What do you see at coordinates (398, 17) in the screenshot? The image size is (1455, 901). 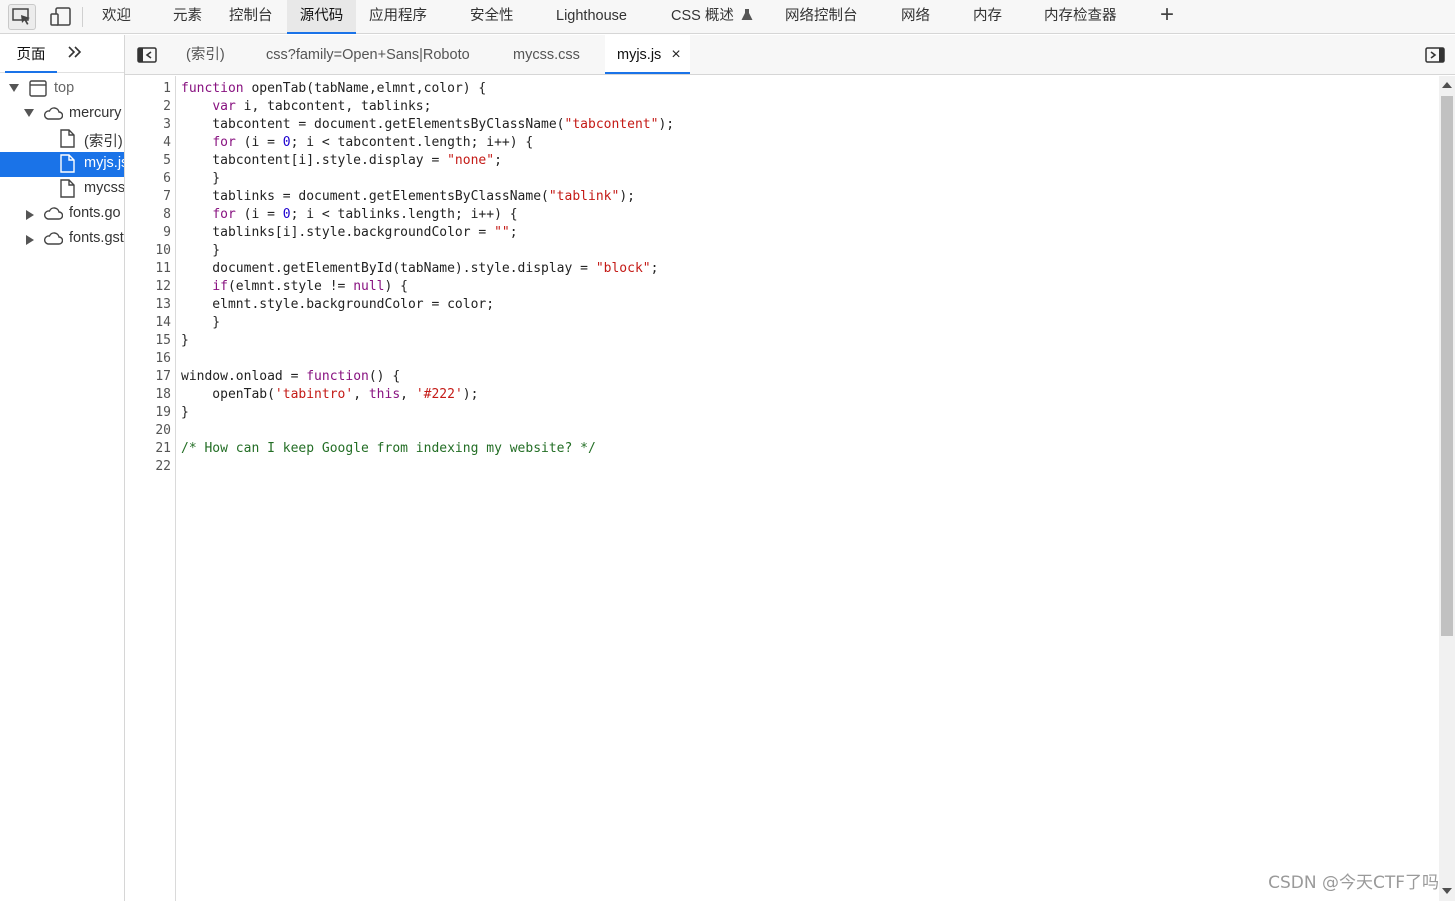 I see `tab-application: 应用程序` at bounding box center [398, 17].